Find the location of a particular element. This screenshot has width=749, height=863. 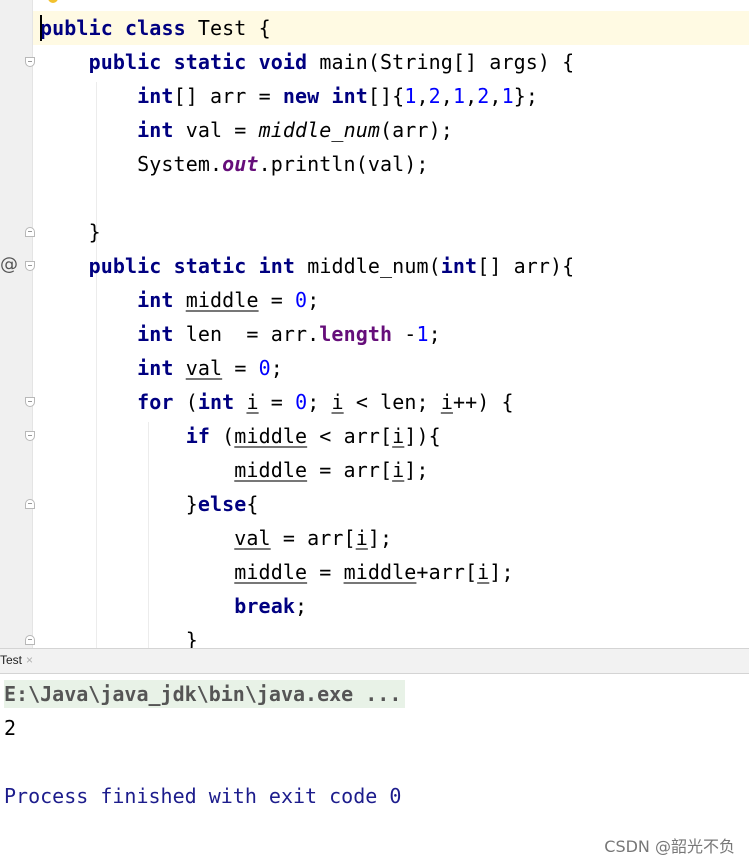

code-line: int val = middle_num(arr); is located at coordinates (246, 130).